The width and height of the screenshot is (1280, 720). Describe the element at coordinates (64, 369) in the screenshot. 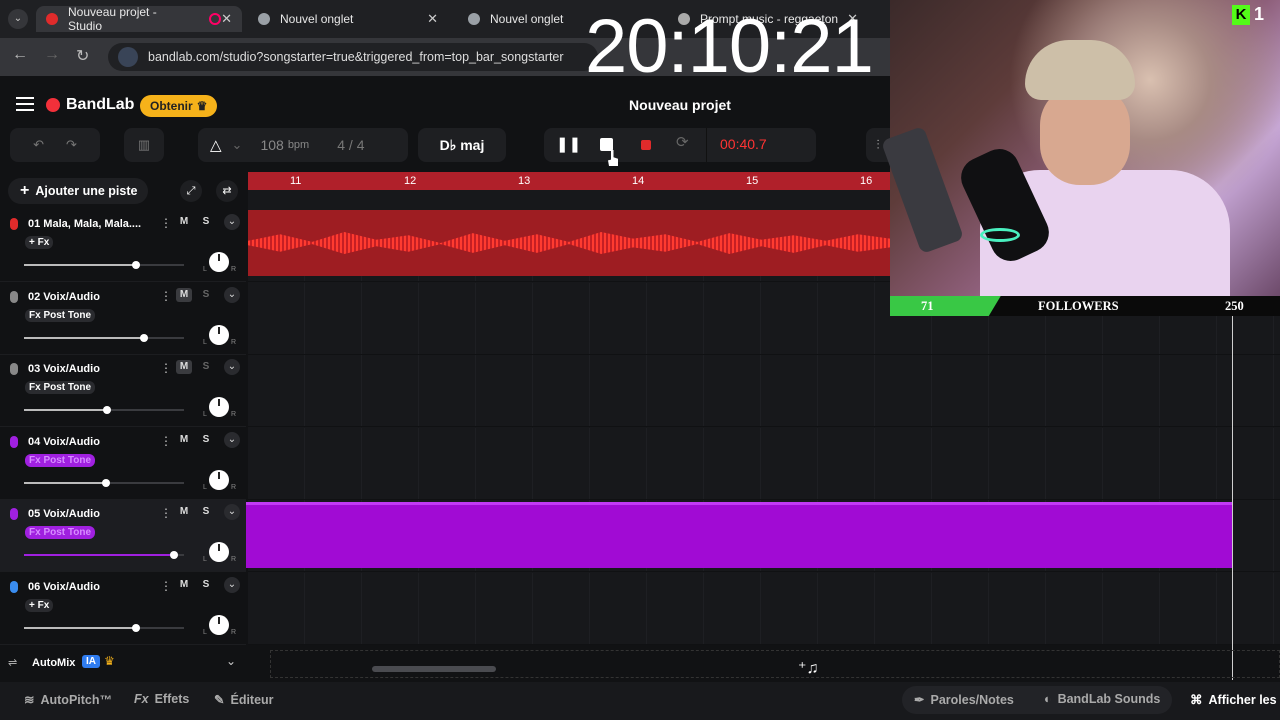

I see `track-name: 03 Voix/Audio` at that location.